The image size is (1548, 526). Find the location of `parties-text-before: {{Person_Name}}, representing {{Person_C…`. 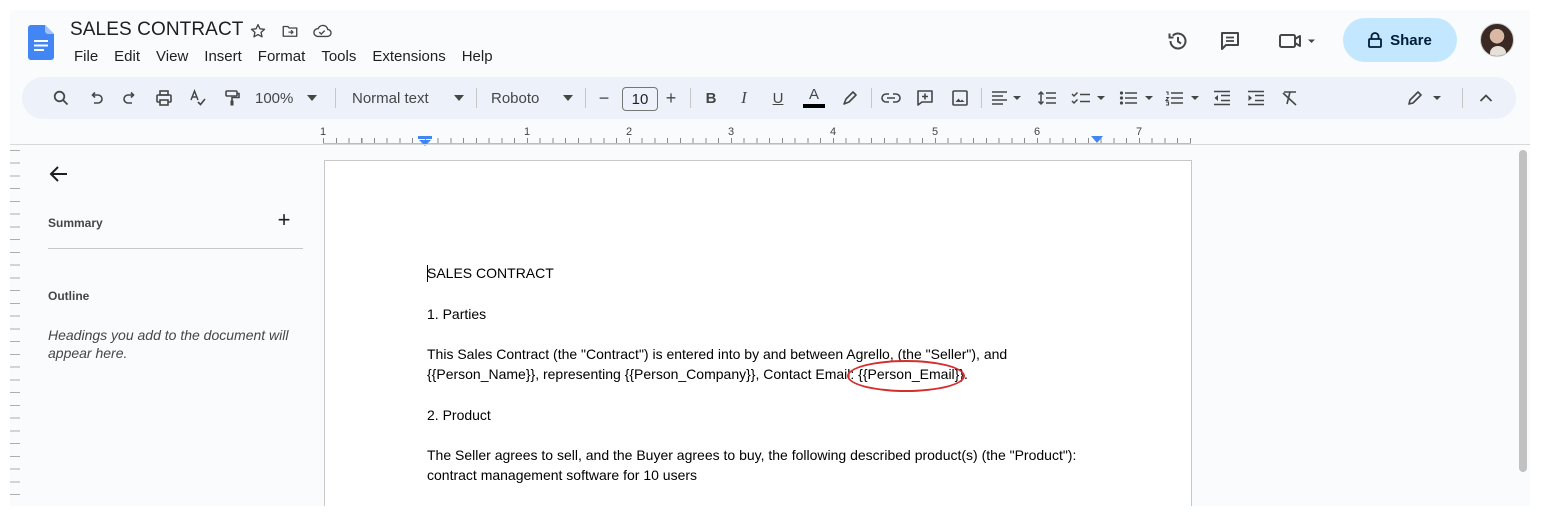

parties-text-before: {{Person_Name}}, representing {{Person_C… is located at coordinates (643, 374).